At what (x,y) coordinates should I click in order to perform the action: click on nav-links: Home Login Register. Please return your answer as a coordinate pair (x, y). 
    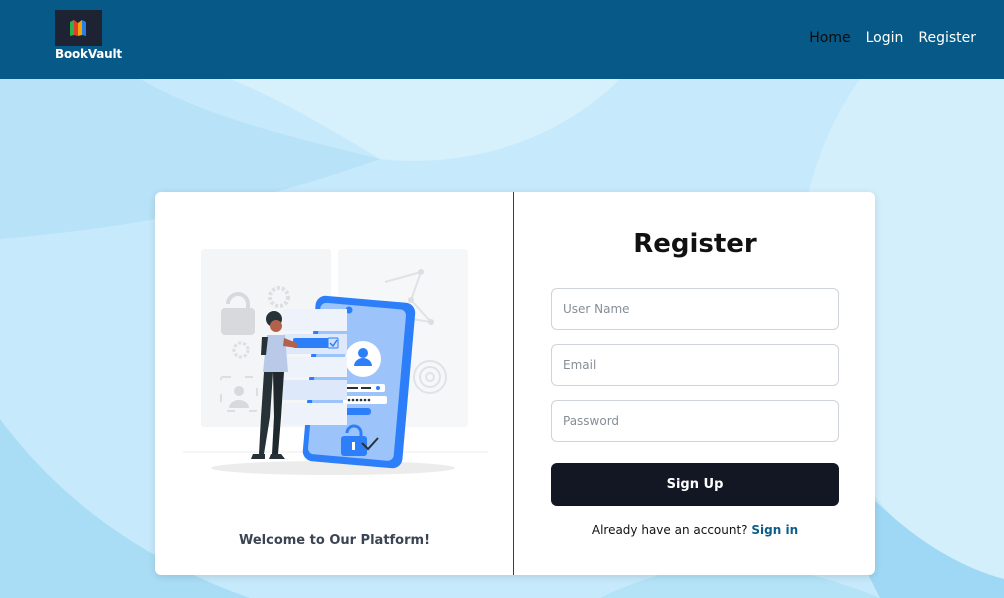
    Looking at the image, I should click on (892, 38).